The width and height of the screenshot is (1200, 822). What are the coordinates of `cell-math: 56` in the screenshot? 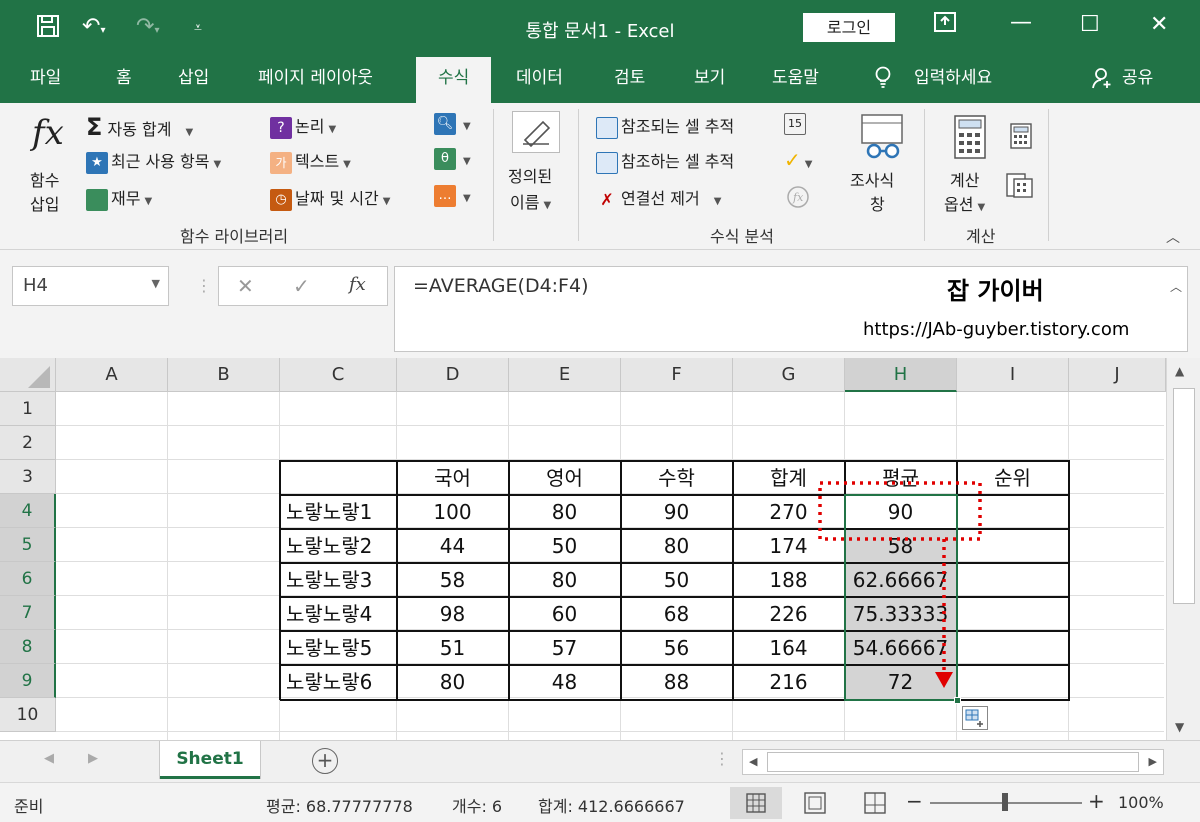 It's located at (676, 648).